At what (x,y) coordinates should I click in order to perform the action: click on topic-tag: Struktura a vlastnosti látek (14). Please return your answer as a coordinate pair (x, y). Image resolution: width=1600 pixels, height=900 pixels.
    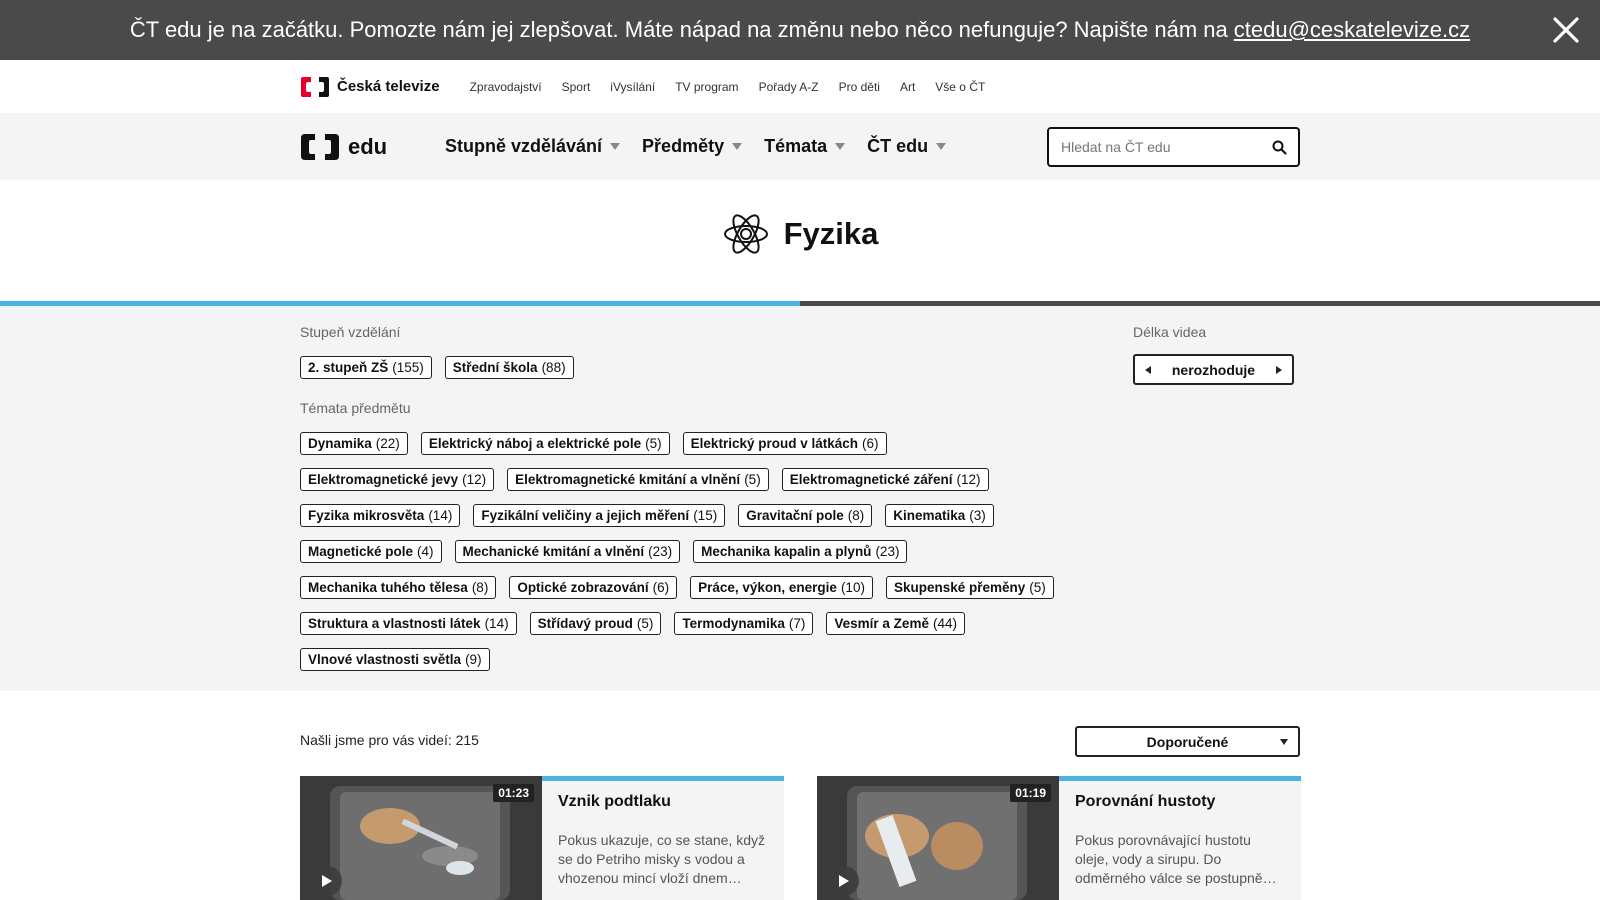
    Looking at the image, I should click on (408, 623).